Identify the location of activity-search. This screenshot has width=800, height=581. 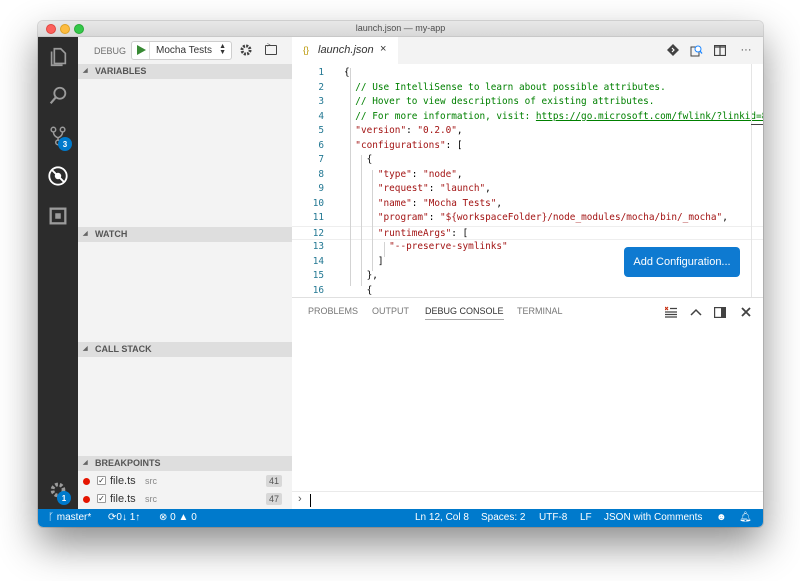
(58, 96).